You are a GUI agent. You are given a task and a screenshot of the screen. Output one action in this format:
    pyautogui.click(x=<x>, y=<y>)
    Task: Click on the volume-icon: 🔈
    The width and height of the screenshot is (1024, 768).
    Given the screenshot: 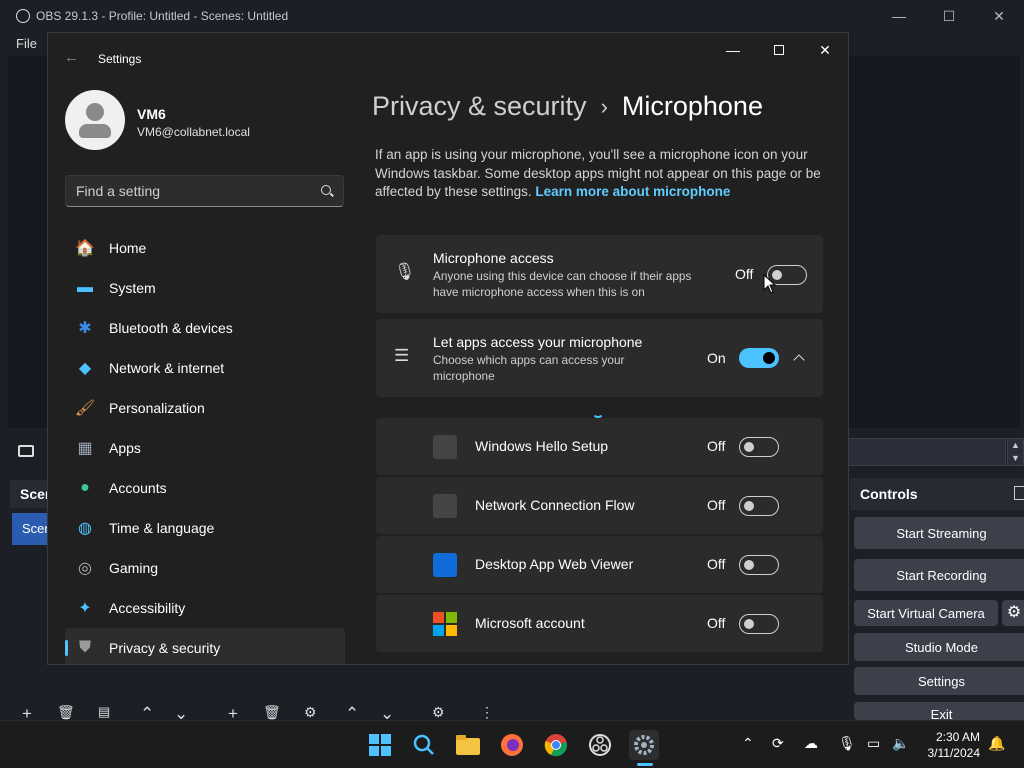 What is the action you would take?
    pyautogui.click(x=900, y=743)
    